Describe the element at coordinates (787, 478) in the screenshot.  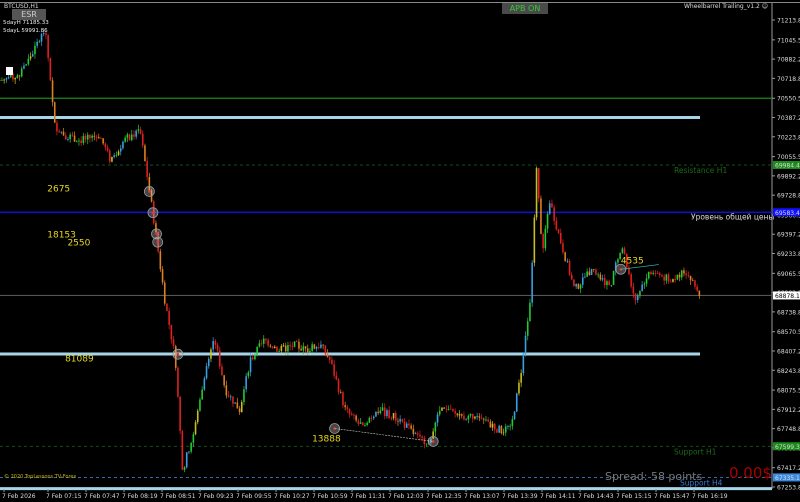
I see `price-tag-label: 67335.14` at that location.